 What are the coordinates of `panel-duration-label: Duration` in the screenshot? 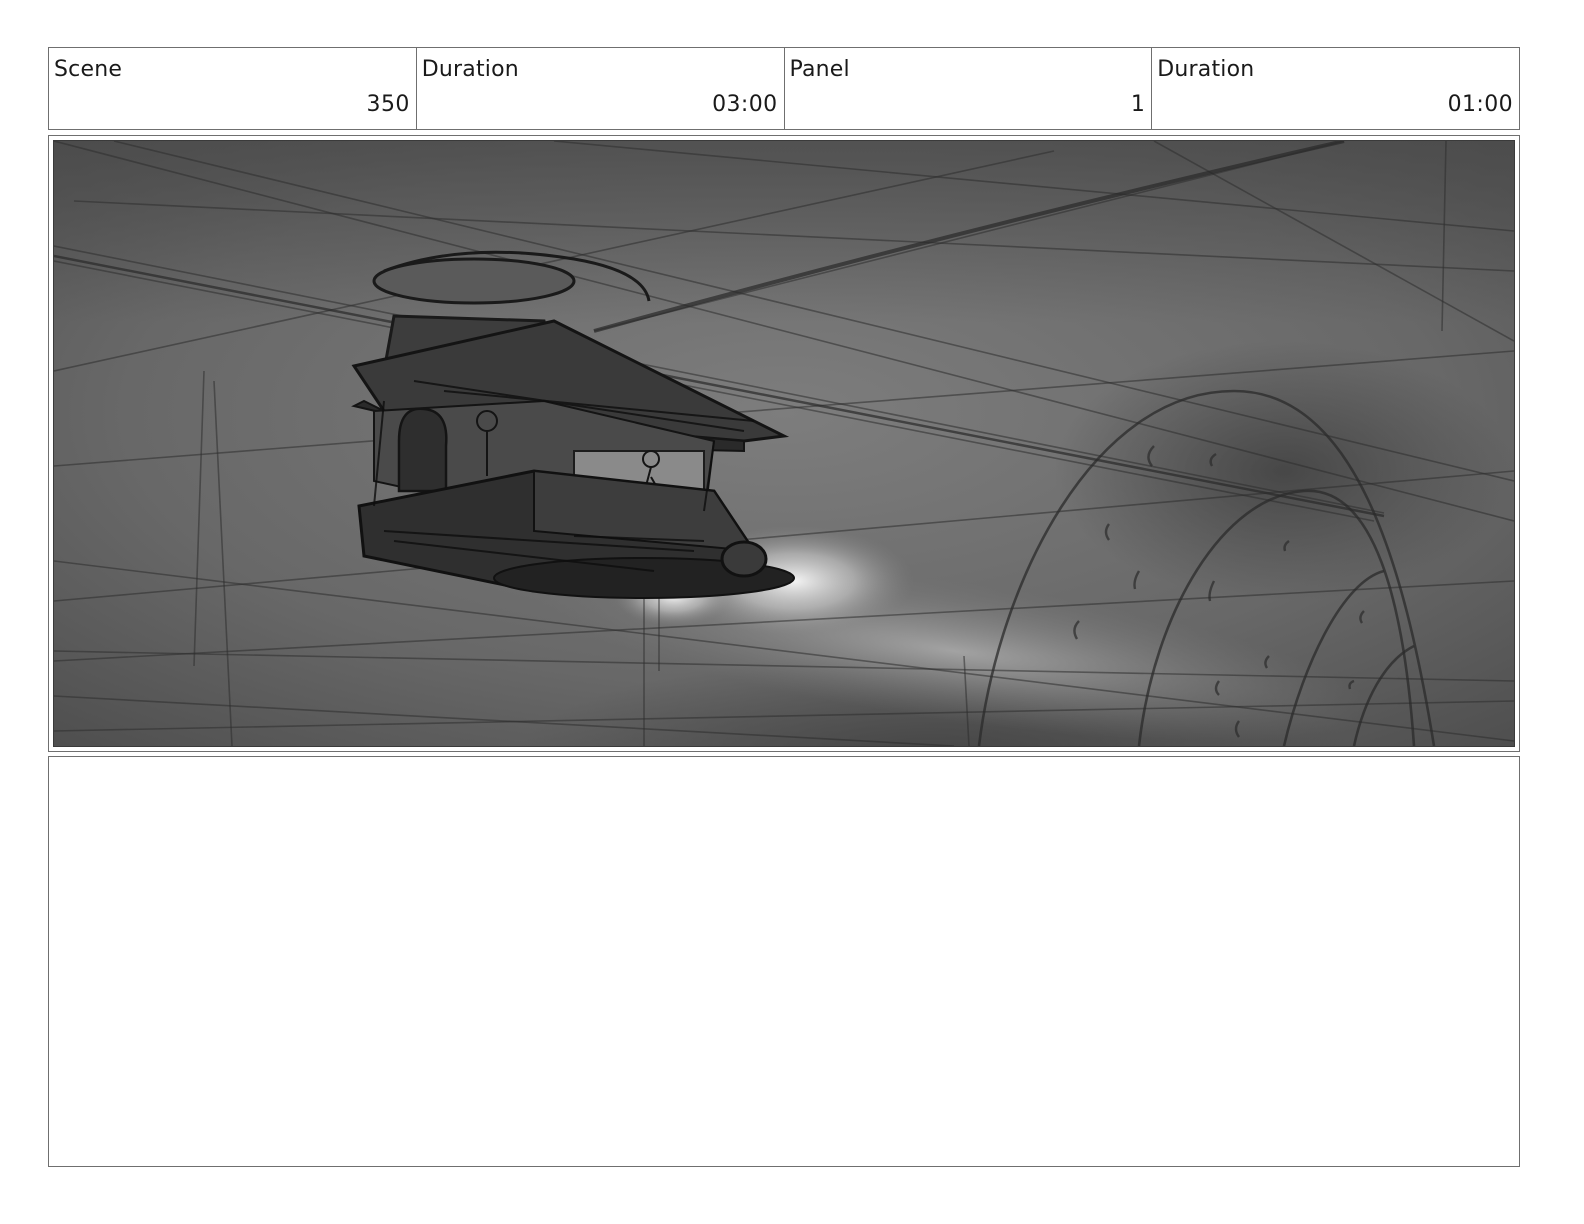 It's located at (1206, 69).